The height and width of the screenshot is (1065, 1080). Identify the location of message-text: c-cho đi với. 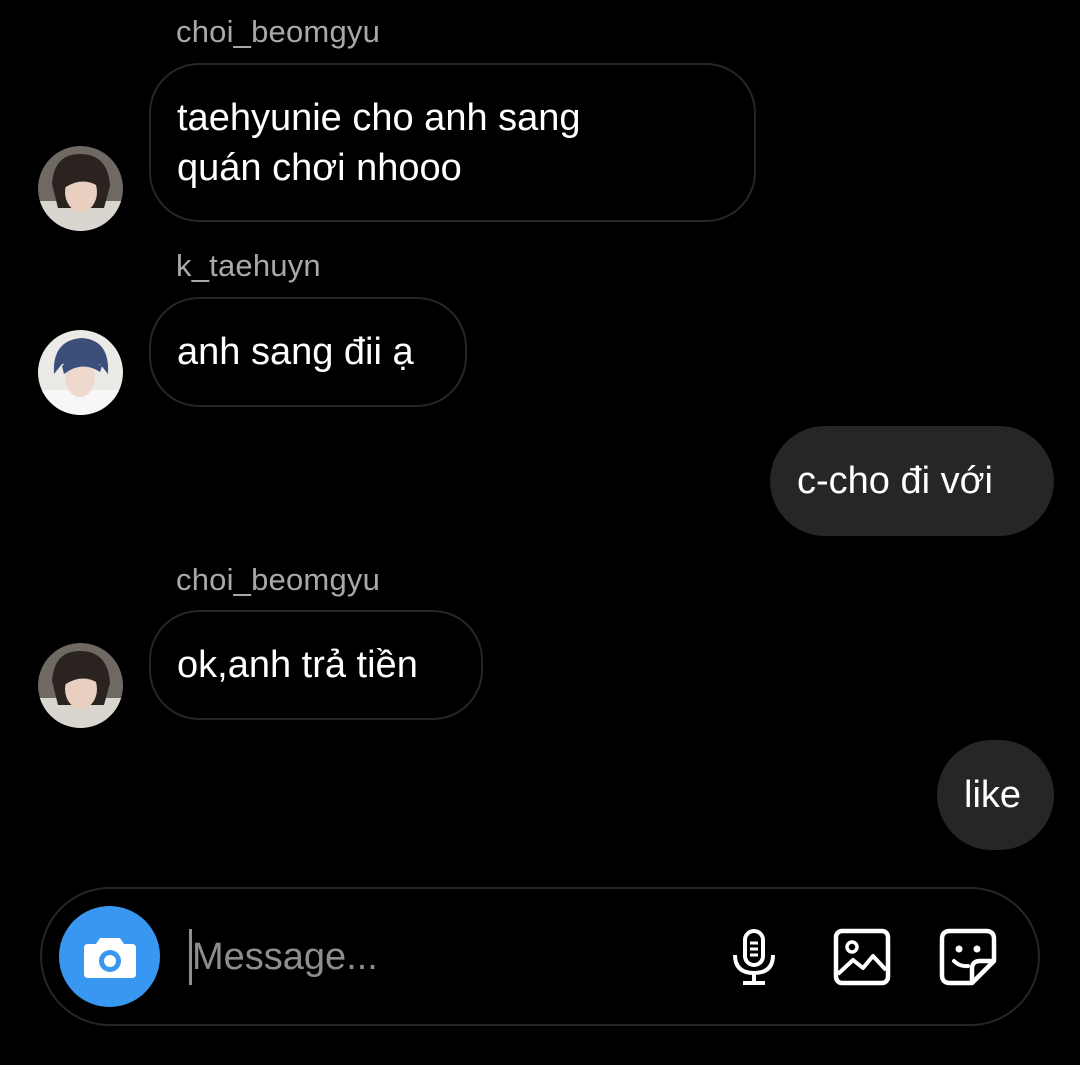
(895, 480).